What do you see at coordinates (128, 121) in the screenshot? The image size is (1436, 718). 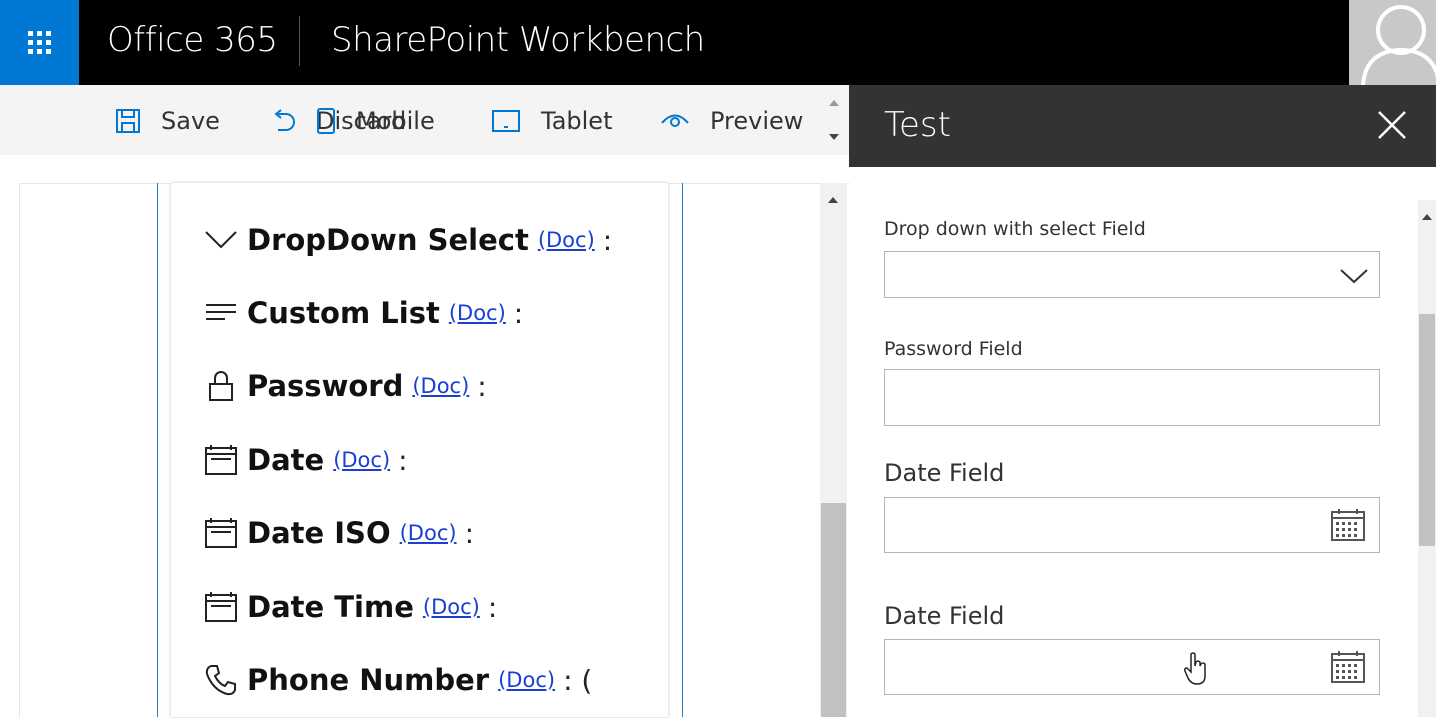 I see `save-icon` at bounding box center [128, 121].